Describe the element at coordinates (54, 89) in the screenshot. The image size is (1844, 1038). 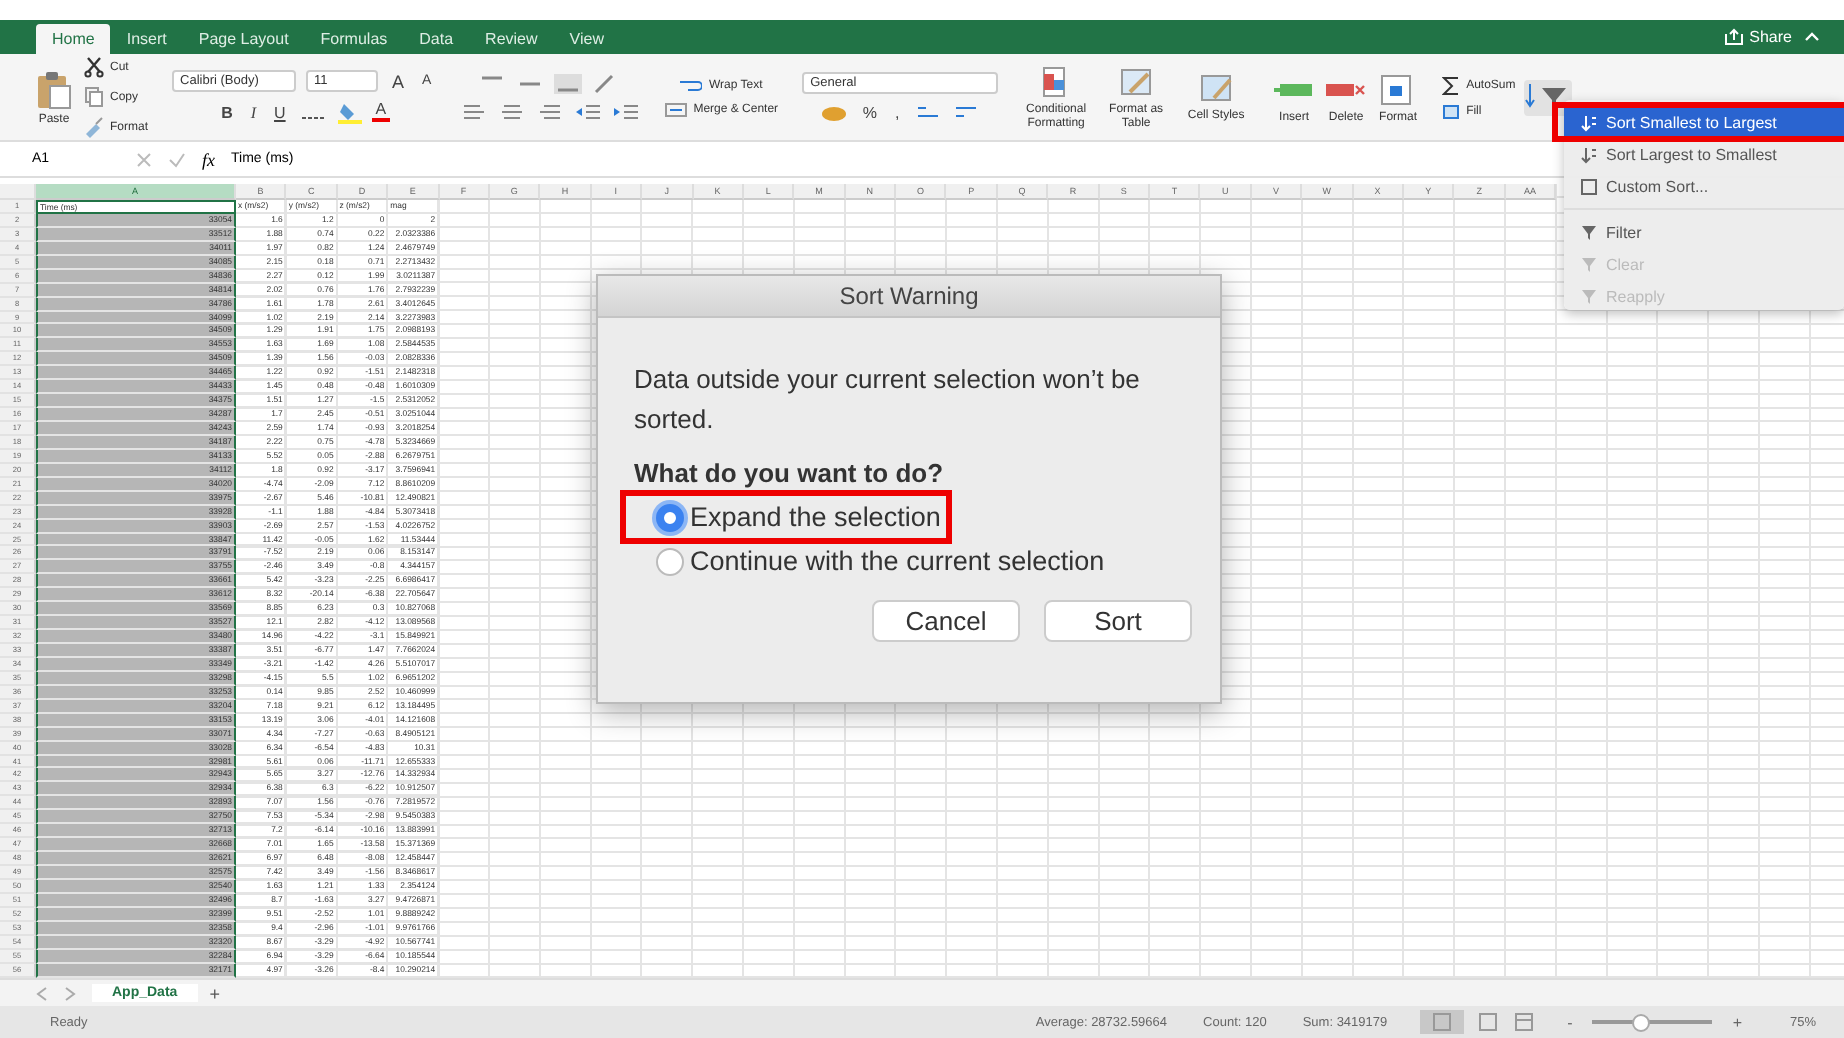
I see `clipboard-icon` at that location.